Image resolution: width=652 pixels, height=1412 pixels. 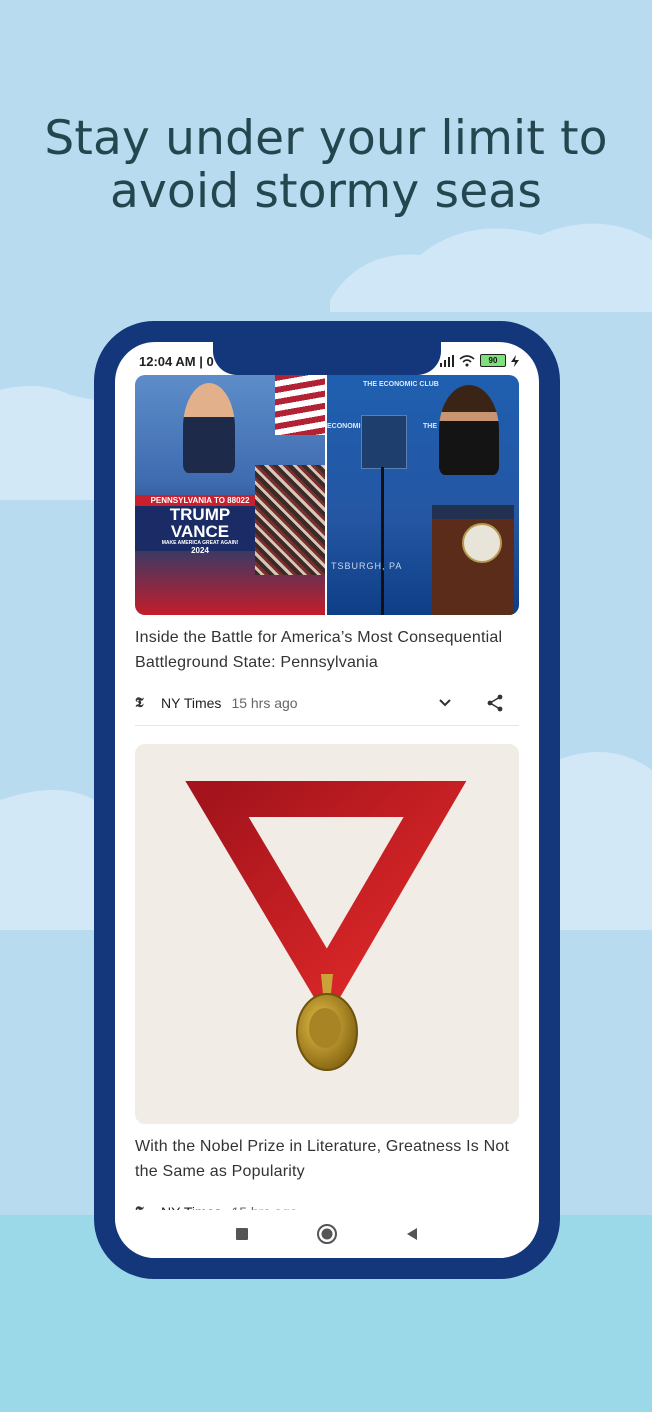 I want to click on back-triangle-icon, so click(x=412, y=1234).